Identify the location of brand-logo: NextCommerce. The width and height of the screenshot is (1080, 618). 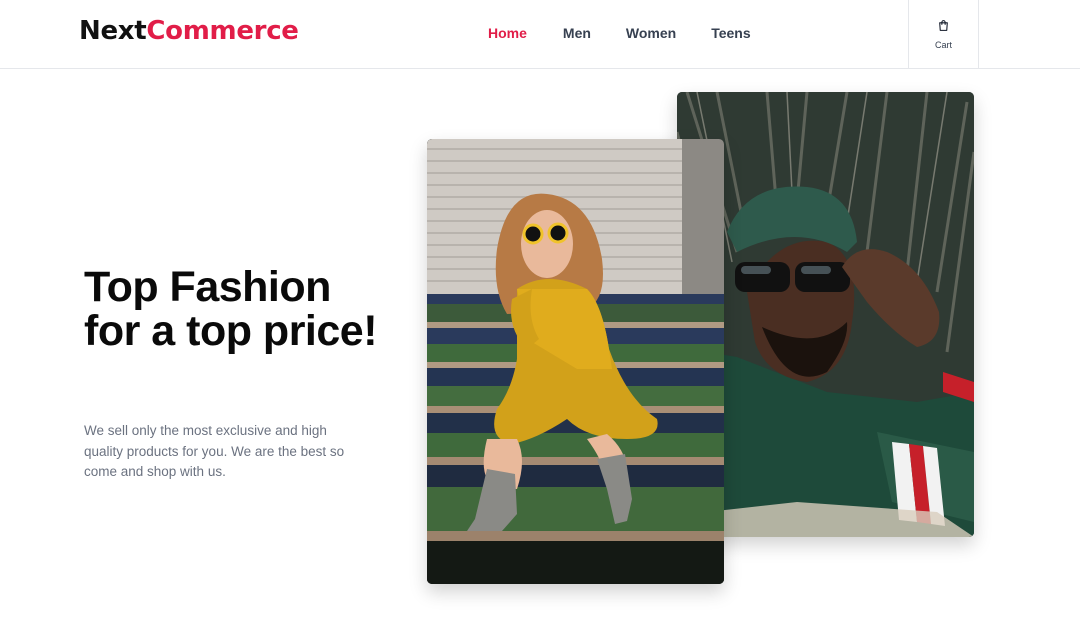
(189, 31).